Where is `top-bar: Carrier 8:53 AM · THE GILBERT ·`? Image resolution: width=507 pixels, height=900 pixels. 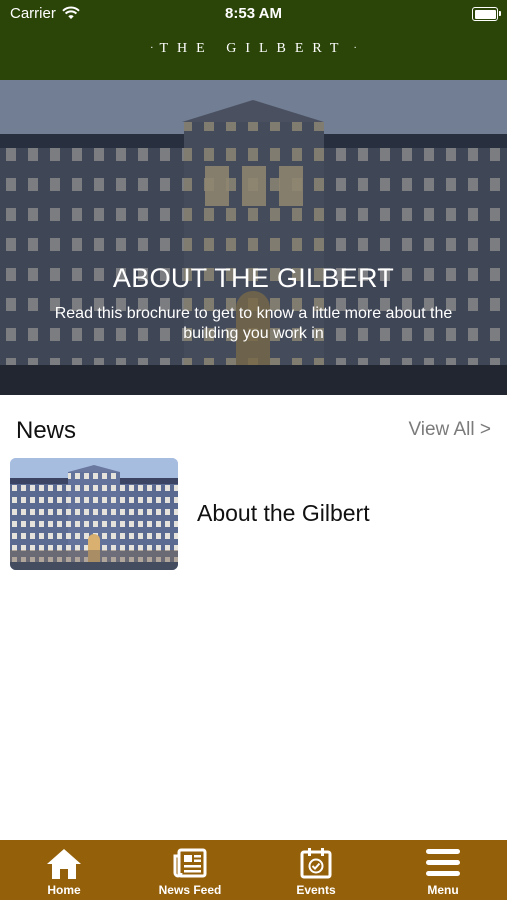 top-bar: Carrier 8:53 AM · THE GILBERT · is located at coordinates (253, 40).